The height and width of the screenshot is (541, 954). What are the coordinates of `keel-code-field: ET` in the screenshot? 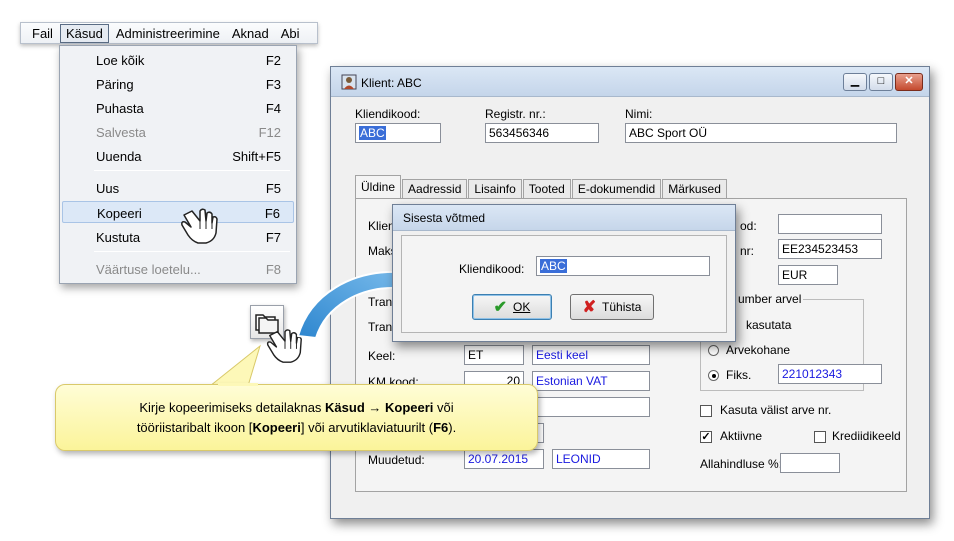 It's located at (494, 355).